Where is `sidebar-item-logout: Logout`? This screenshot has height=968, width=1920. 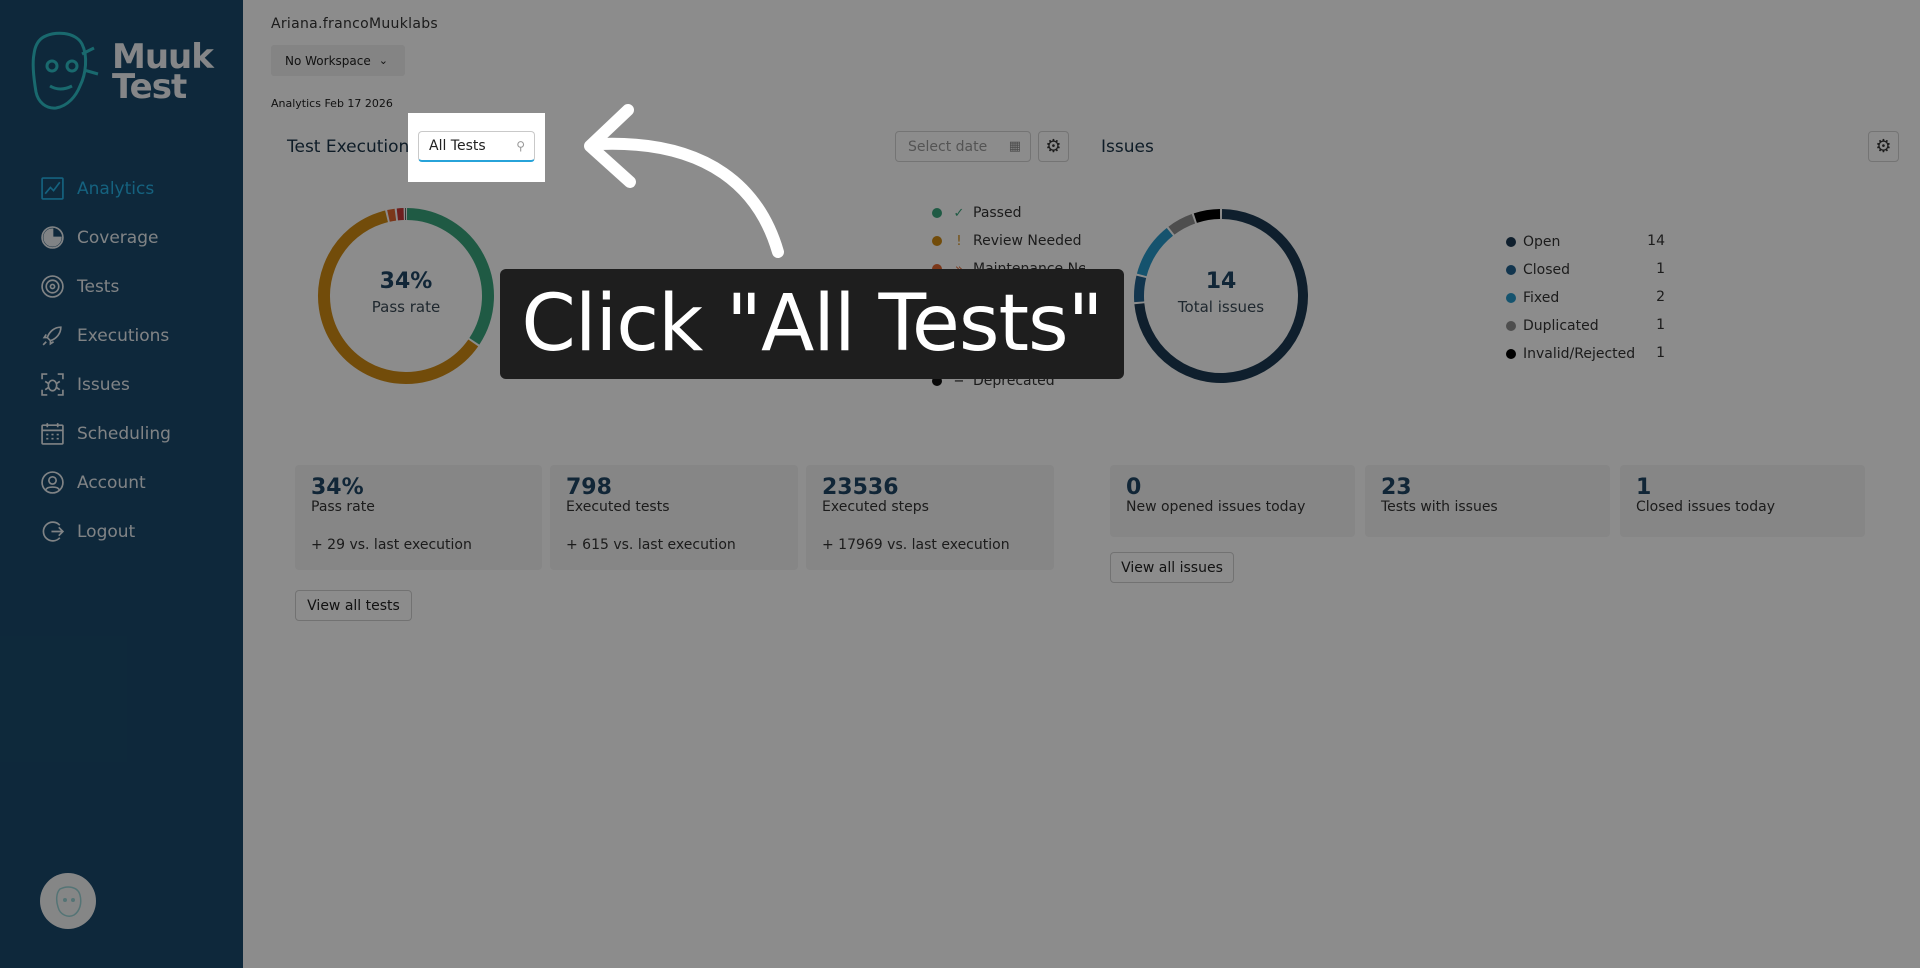 sidebar-item-logout: Logout is located at coordinates (121, 531).